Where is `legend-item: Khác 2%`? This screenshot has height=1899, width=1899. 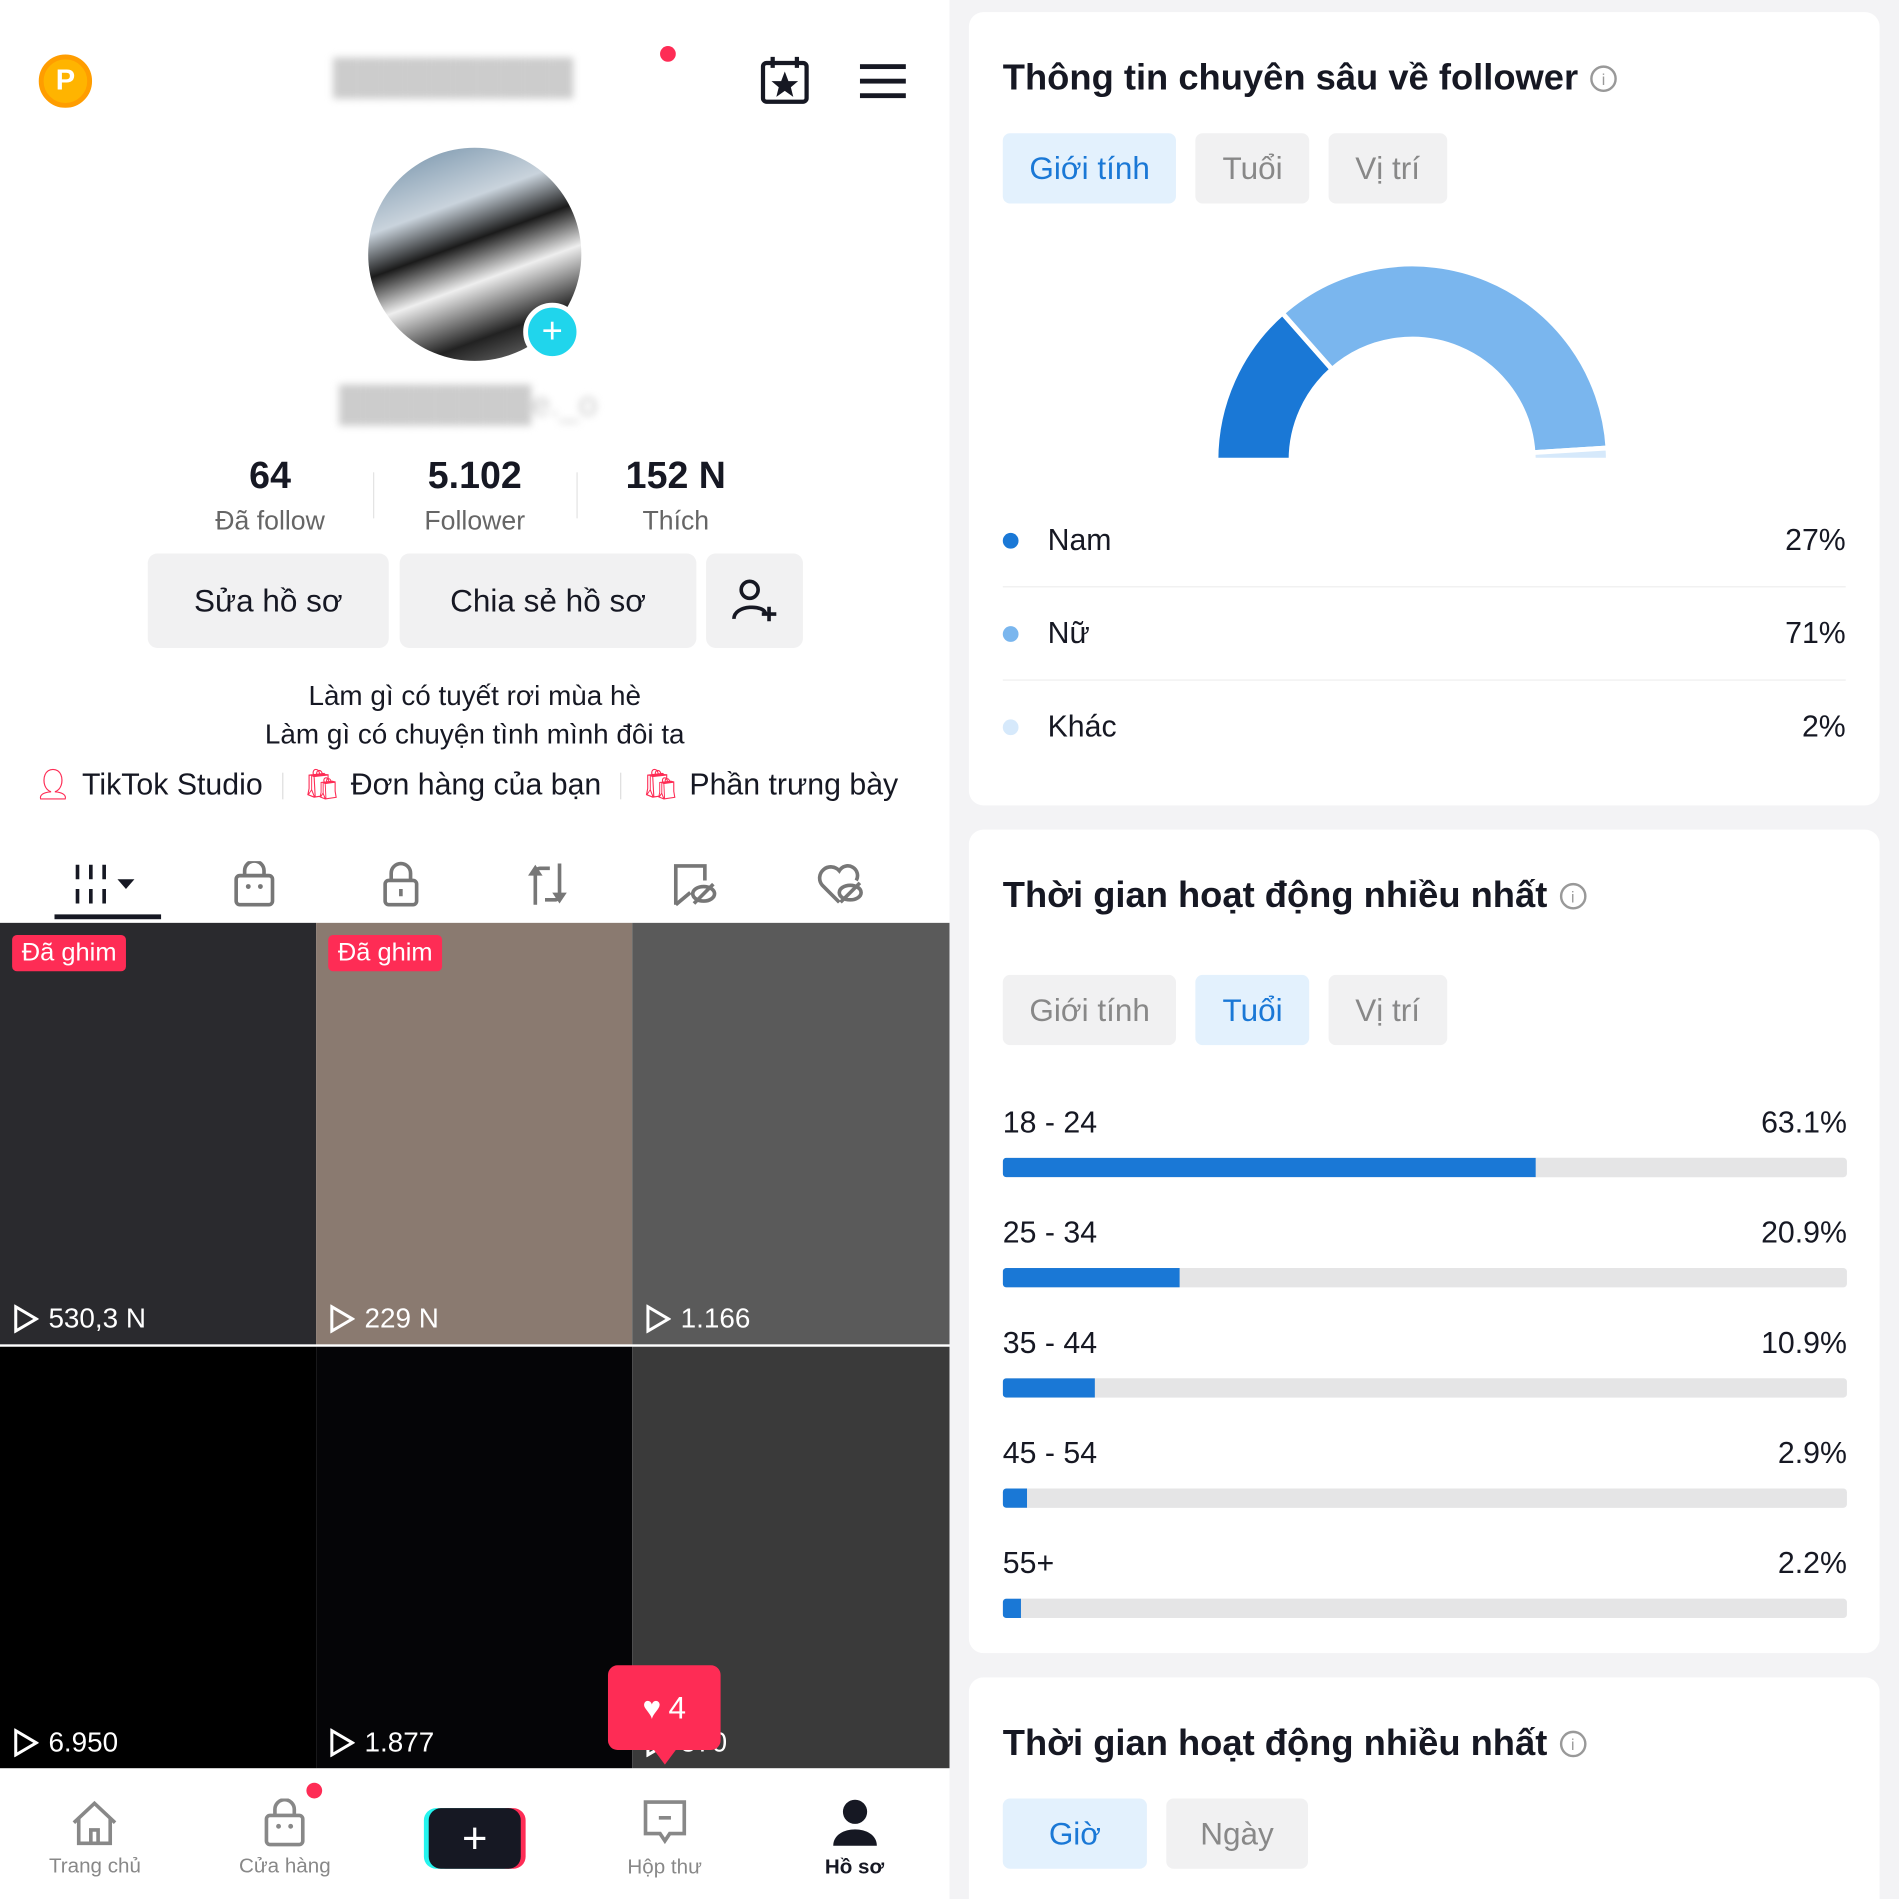 legend-item: Khác 2% is located at coordinates (1424, 727).